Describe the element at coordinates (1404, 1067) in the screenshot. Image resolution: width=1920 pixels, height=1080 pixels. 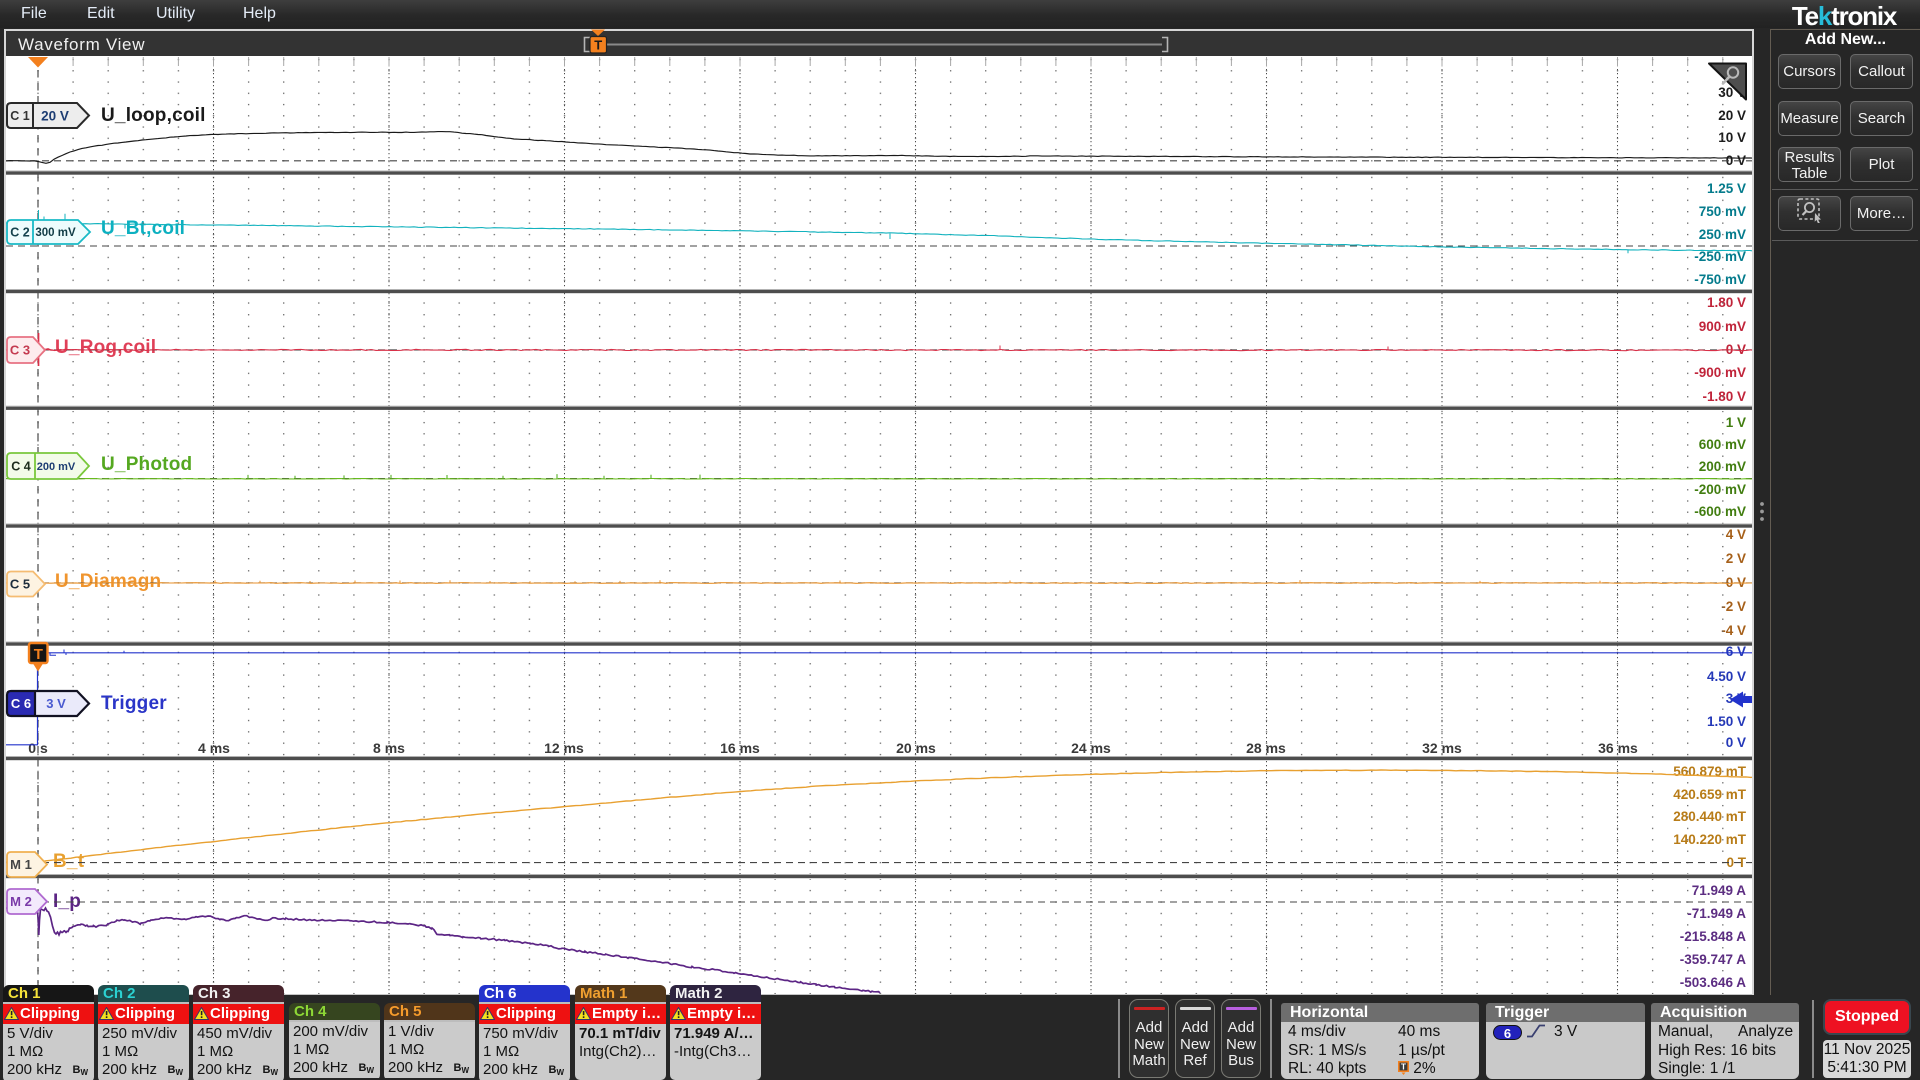
I see `svg-text: T` at that location.